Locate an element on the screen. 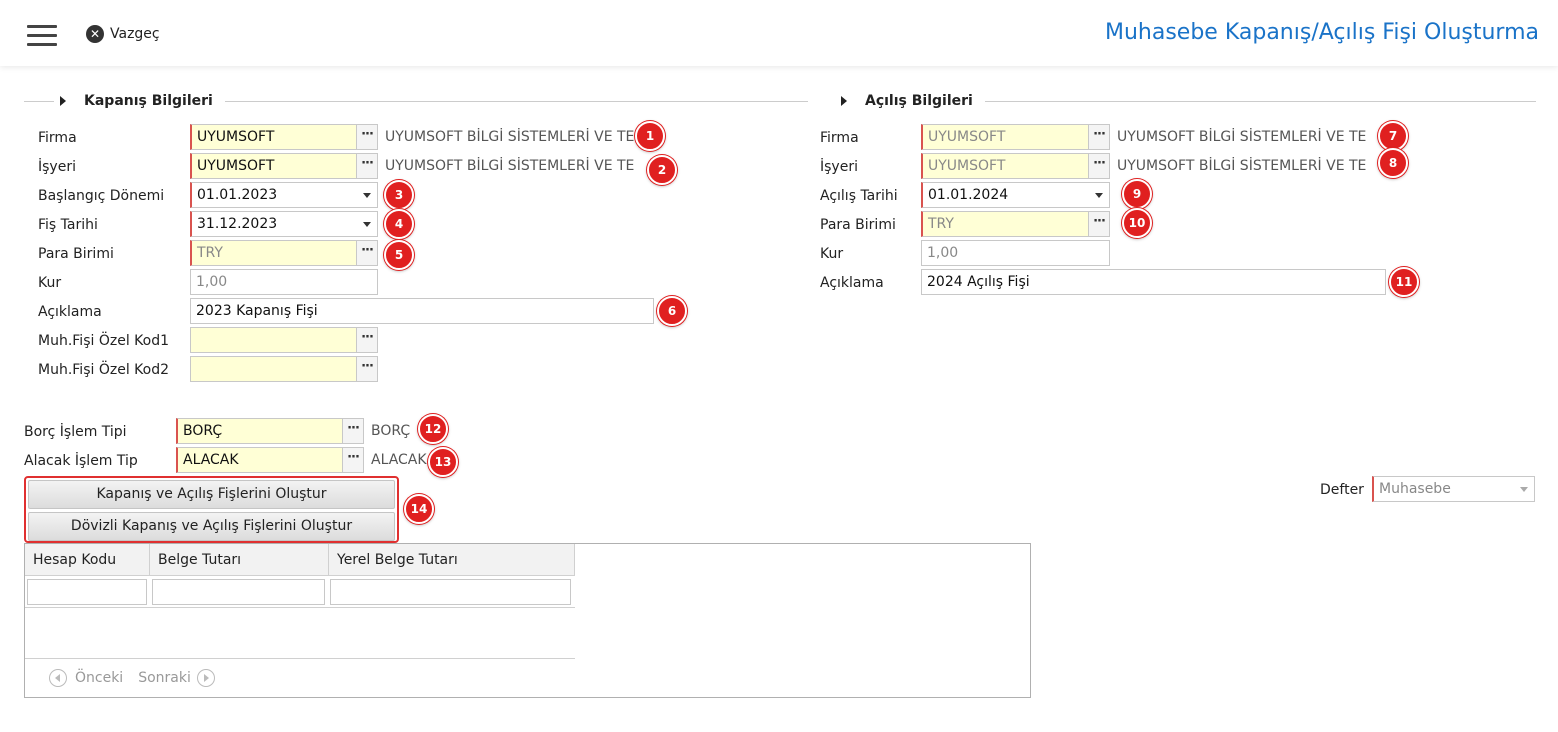 This screenshot has height=732, width=1558. ledger-select: Muhasebe is located at coordinates (1453, 489).